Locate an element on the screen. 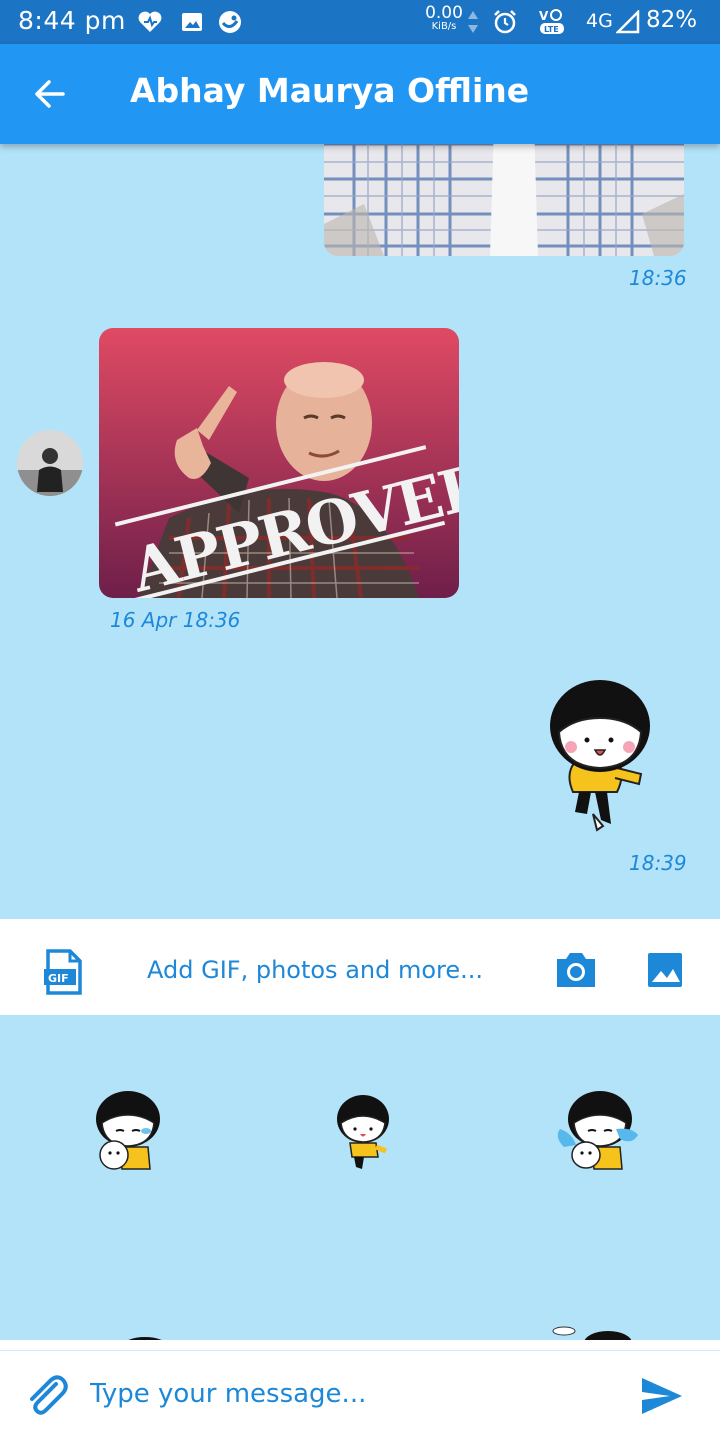 This screenshot has width=720, height=1440. volte-icon: V LTE is located at coordinates (552, 22).